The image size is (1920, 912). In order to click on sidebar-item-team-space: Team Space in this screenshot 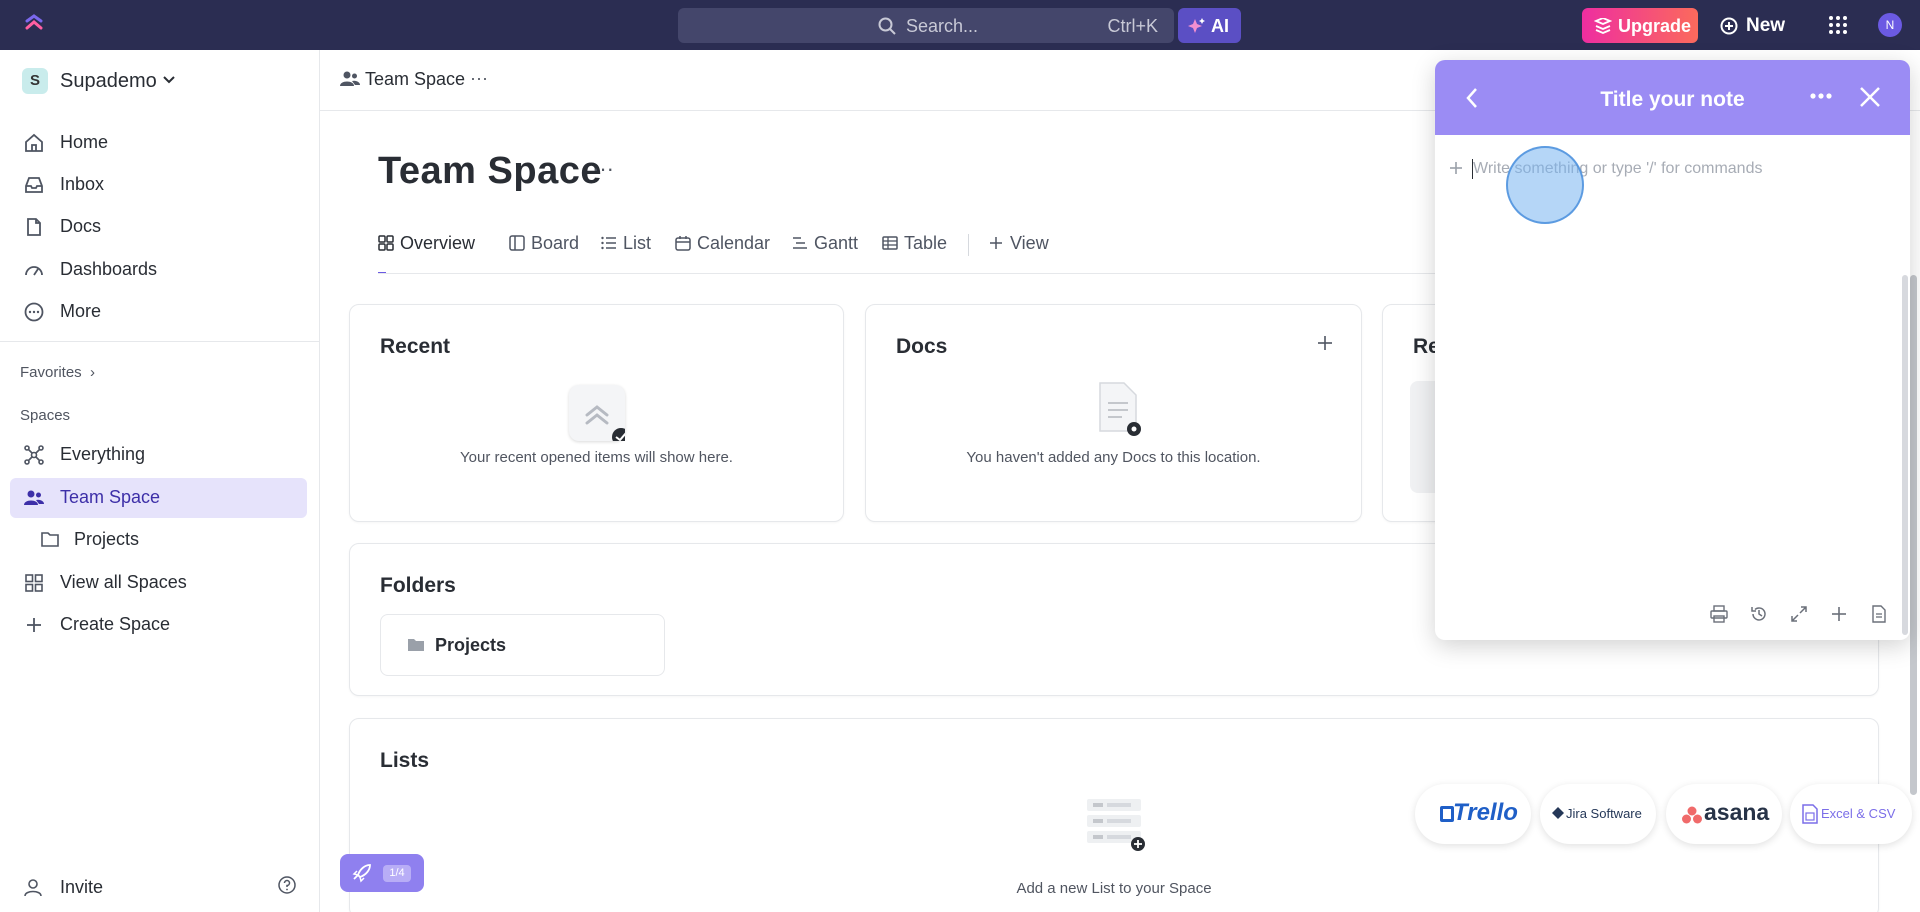, I will do `click(158, 498)`.